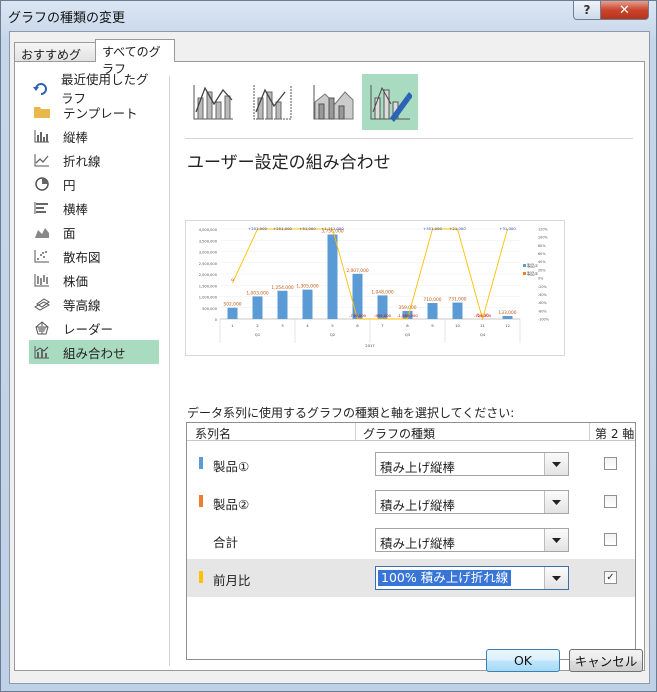 The image size is (657, 692). What do you see at coordinates (543, 287) in the screenshot?
I see `y2-tick-label: -20%` at bounding box center [543, 287].